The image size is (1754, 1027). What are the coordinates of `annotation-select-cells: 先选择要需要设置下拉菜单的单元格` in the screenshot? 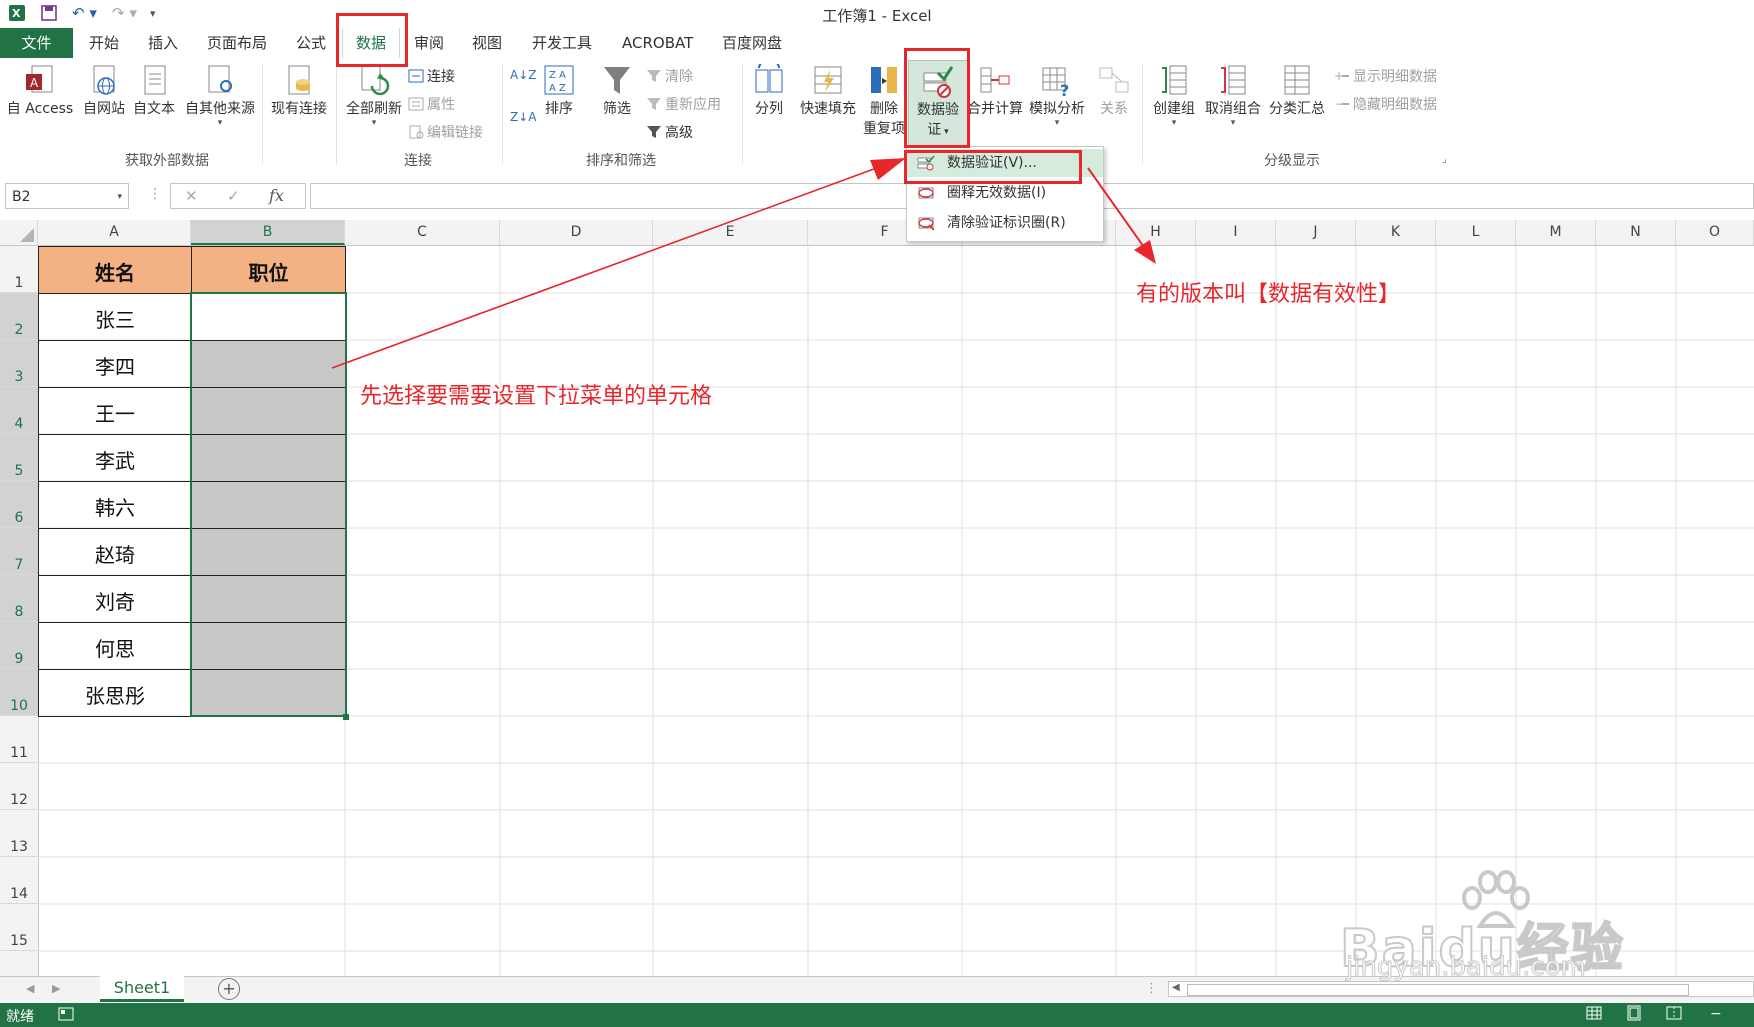 It's located at (536, 396).